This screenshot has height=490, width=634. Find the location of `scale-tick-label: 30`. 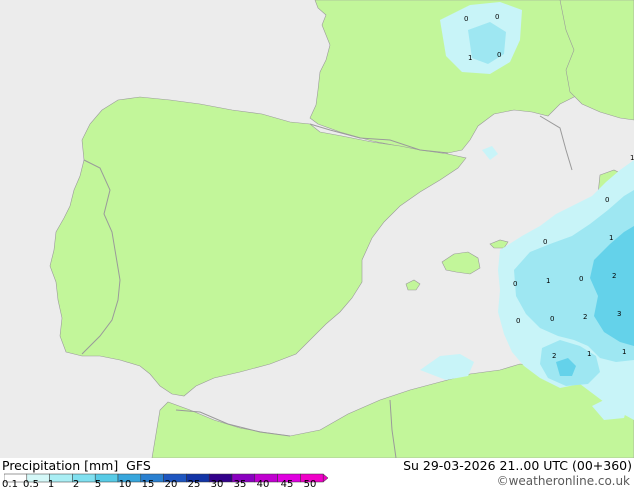

scale-tick-label: 30 is located at coordinates (217, 484).